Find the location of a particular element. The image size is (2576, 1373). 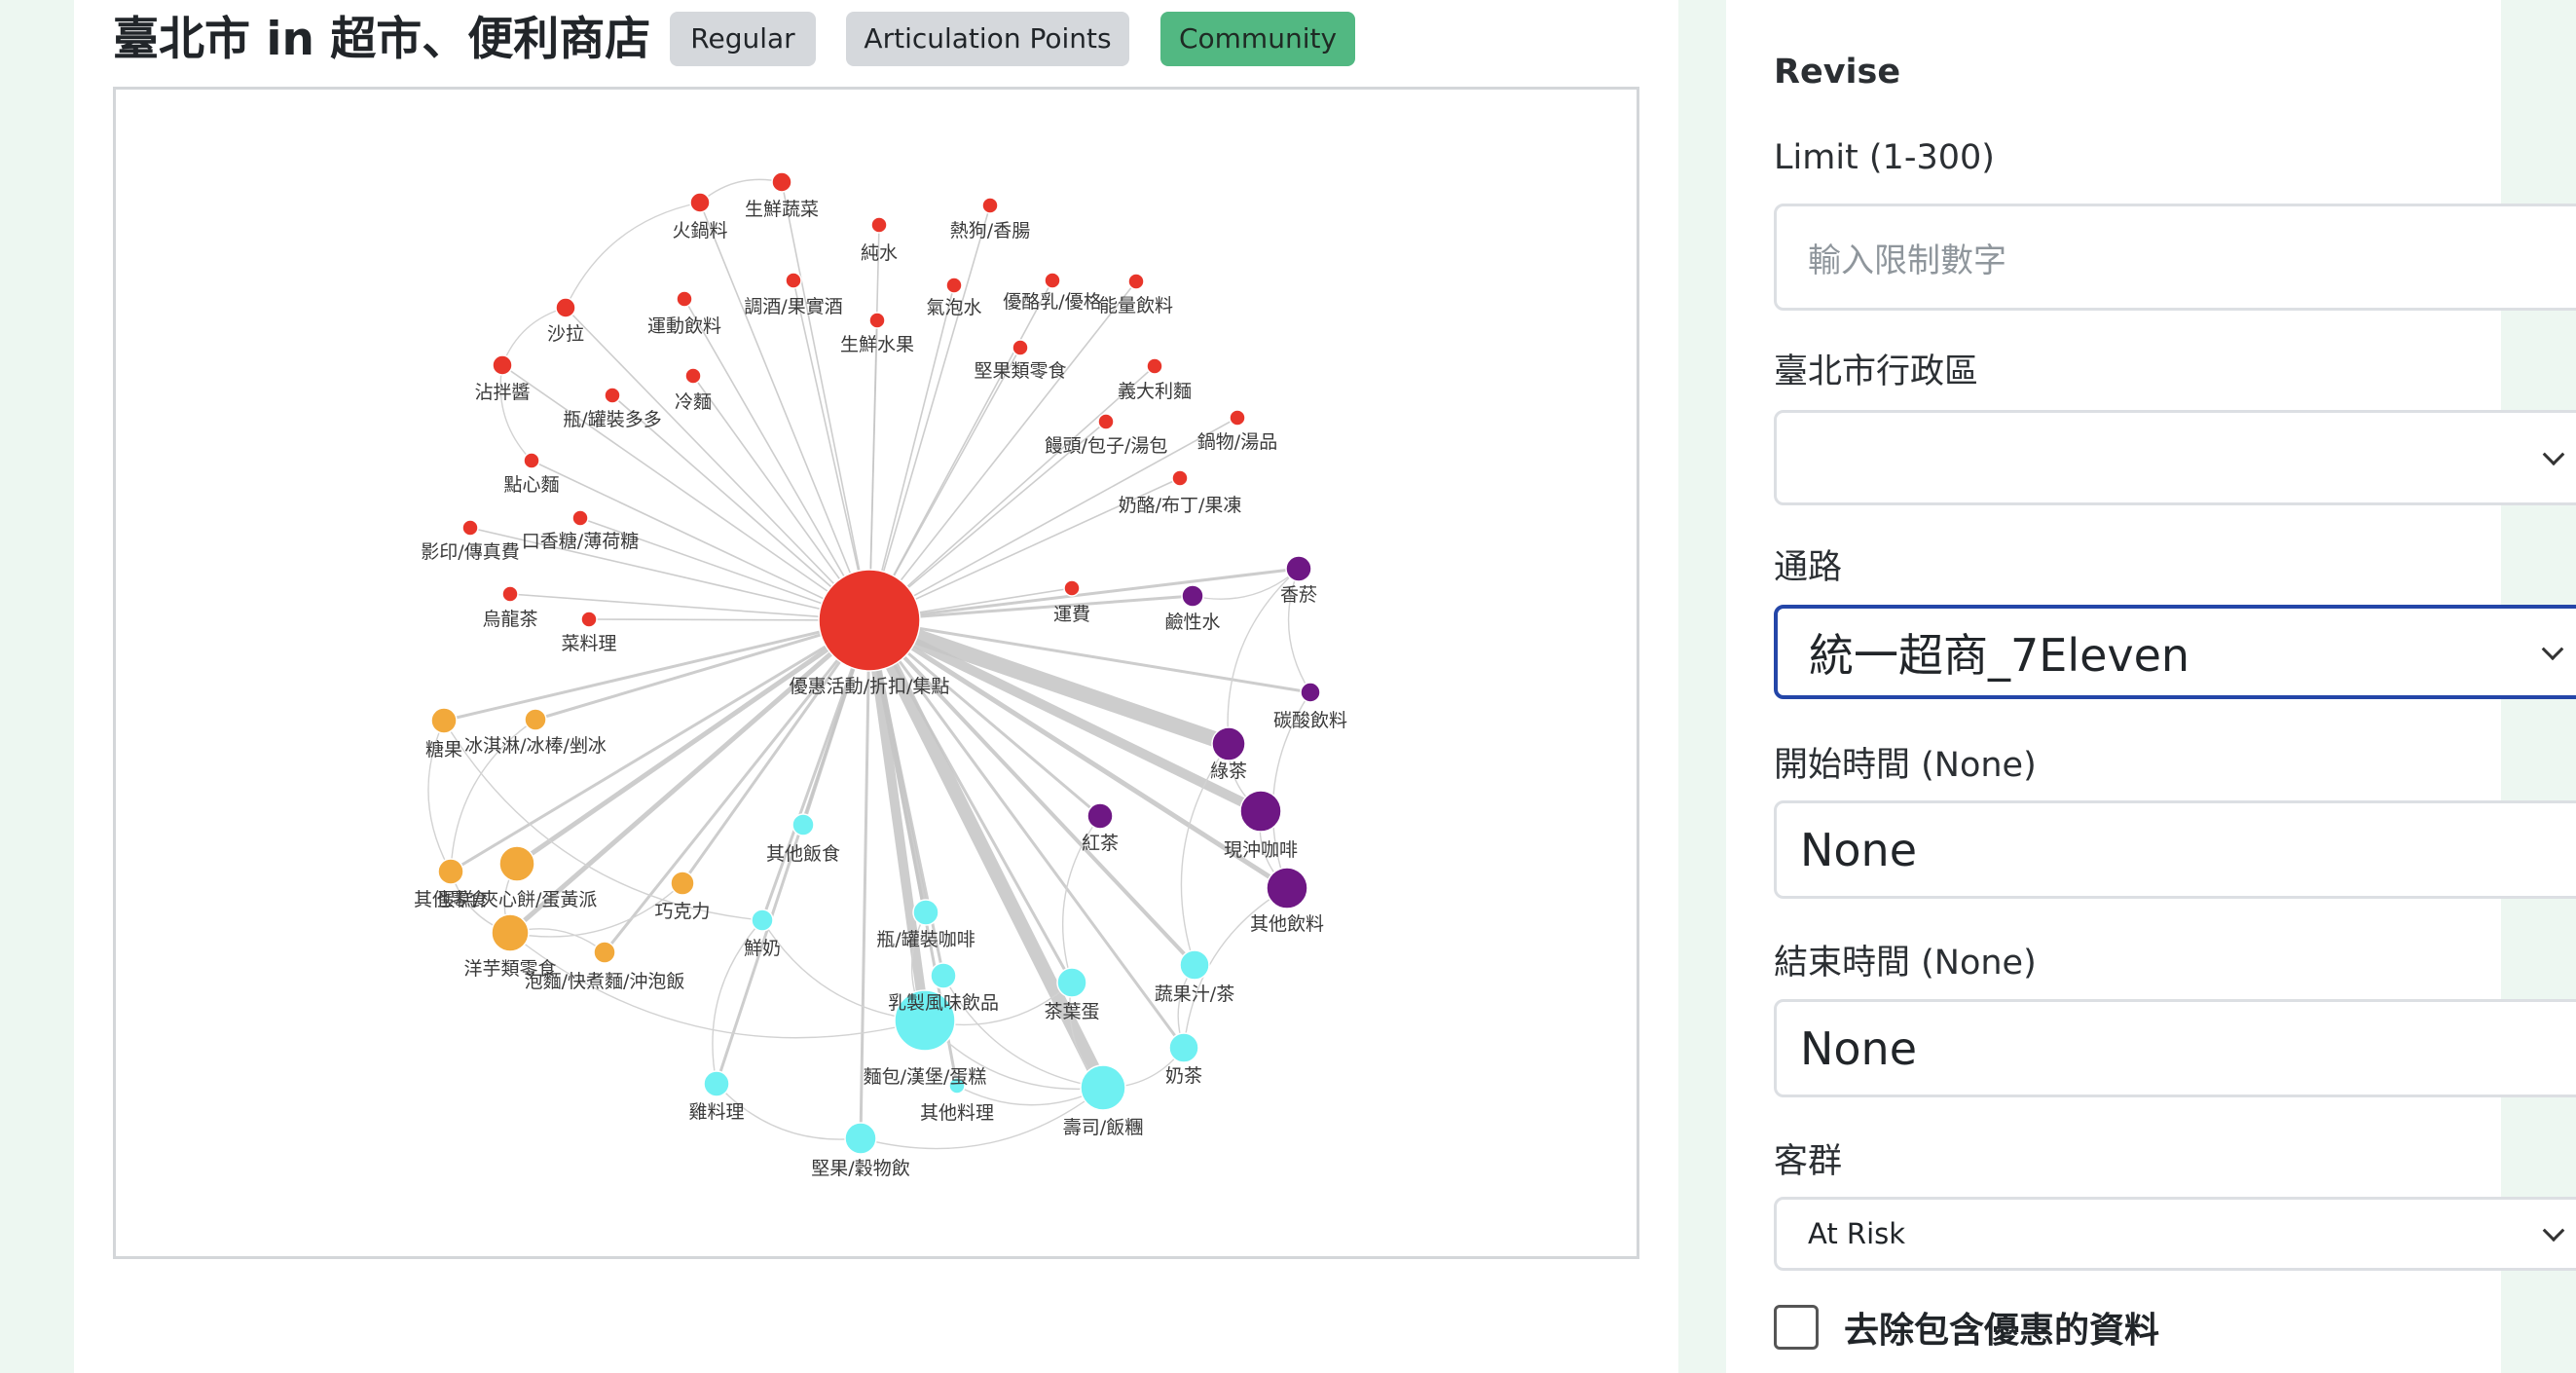

graph-node-label: 純水 is located at coordinates (879, 253).